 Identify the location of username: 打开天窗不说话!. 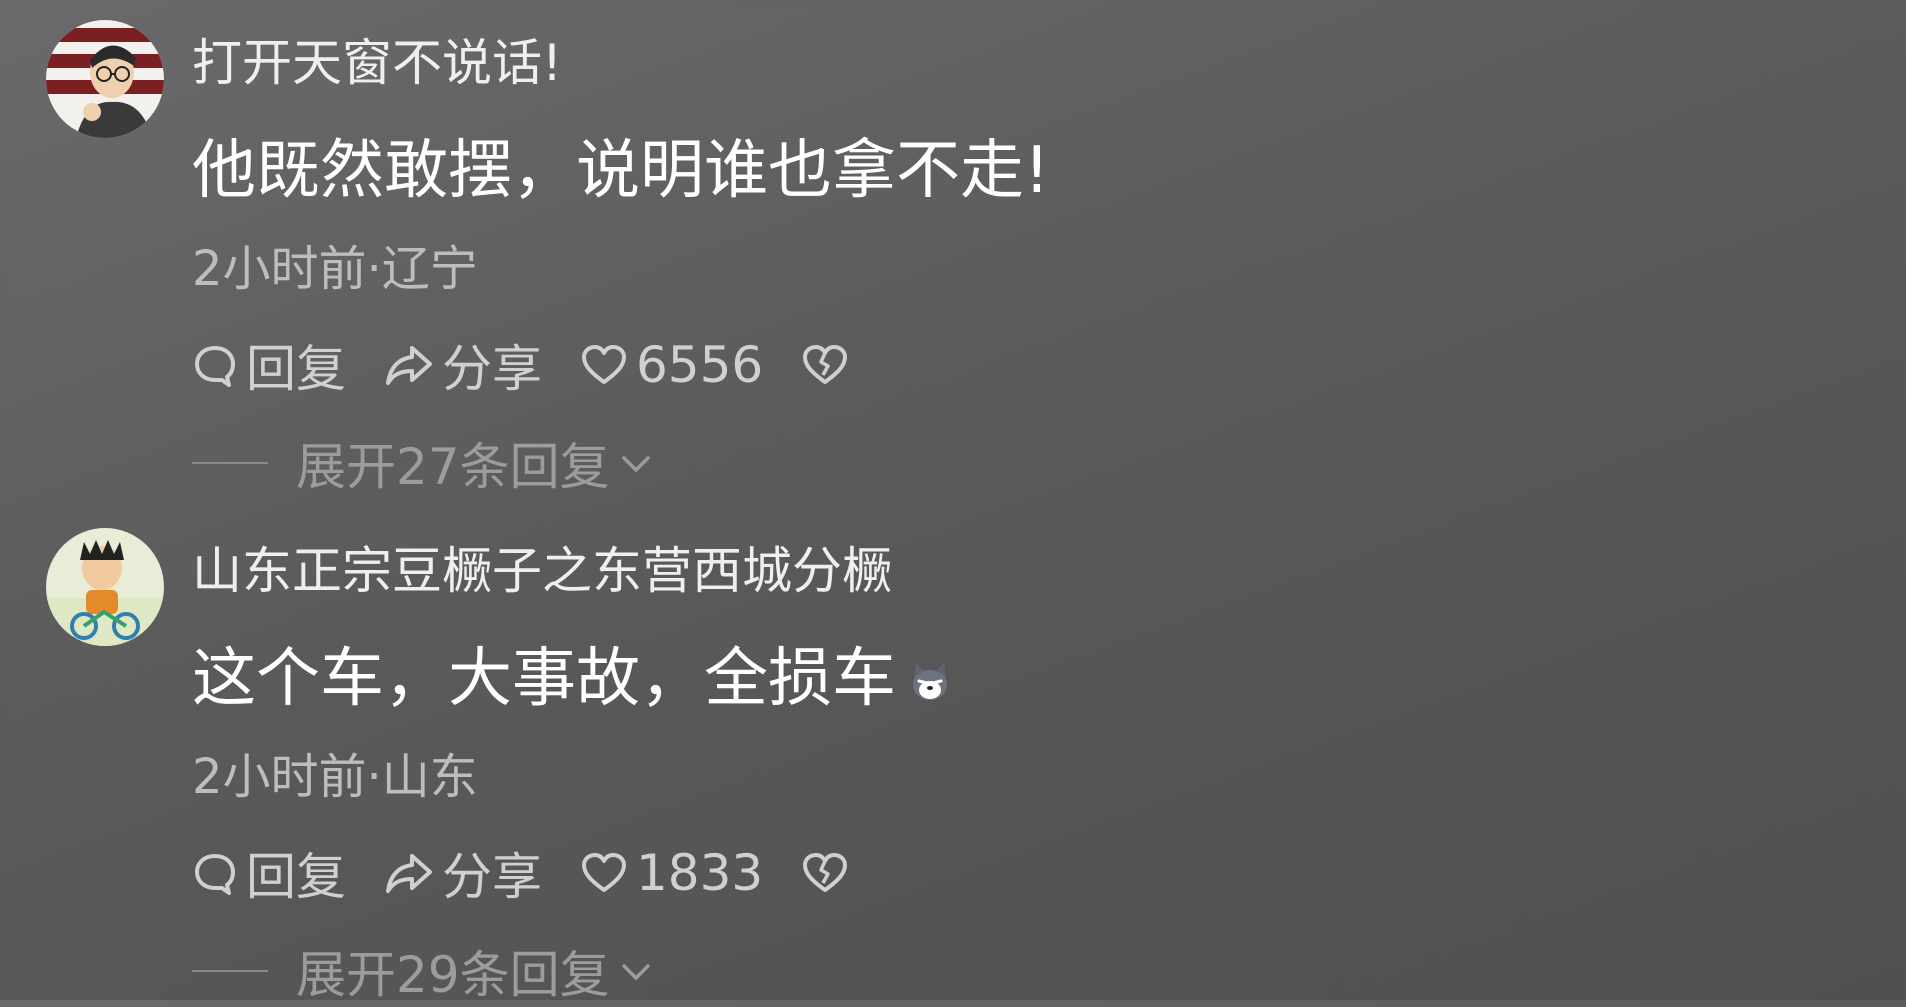
(377, 63).